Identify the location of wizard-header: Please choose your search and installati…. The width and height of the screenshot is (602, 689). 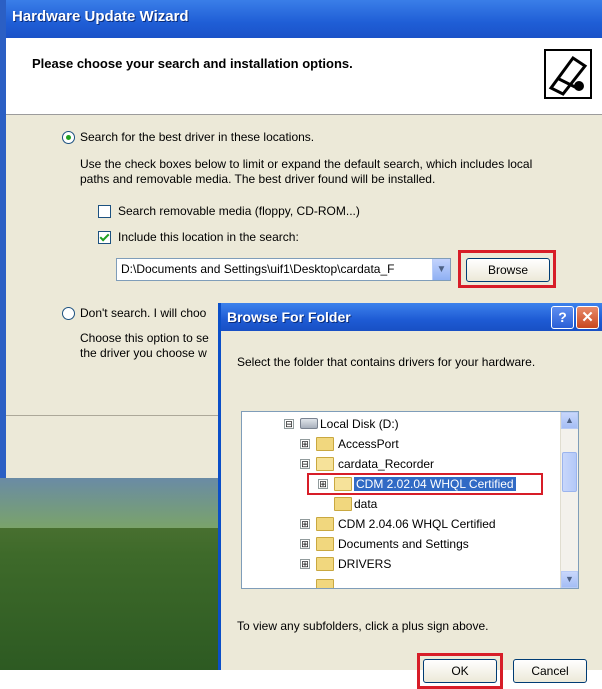
(304, 76).